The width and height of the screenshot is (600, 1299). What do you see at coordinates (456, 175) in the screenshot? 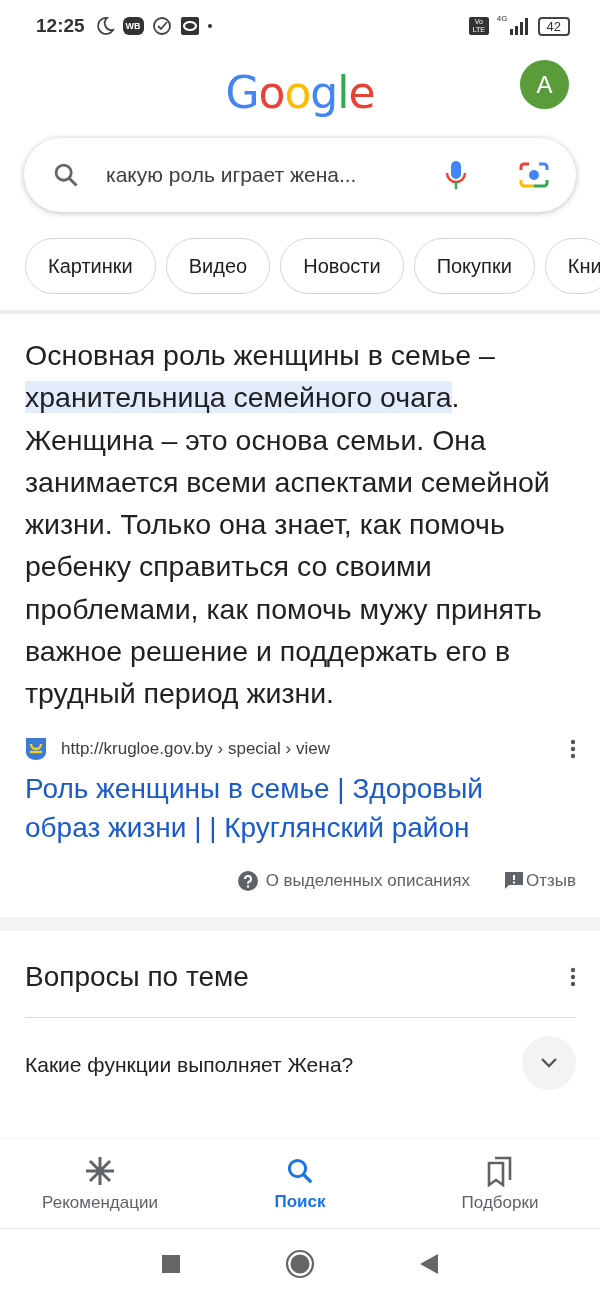
I see `microphone-icon` at bounding box center [456, 175].